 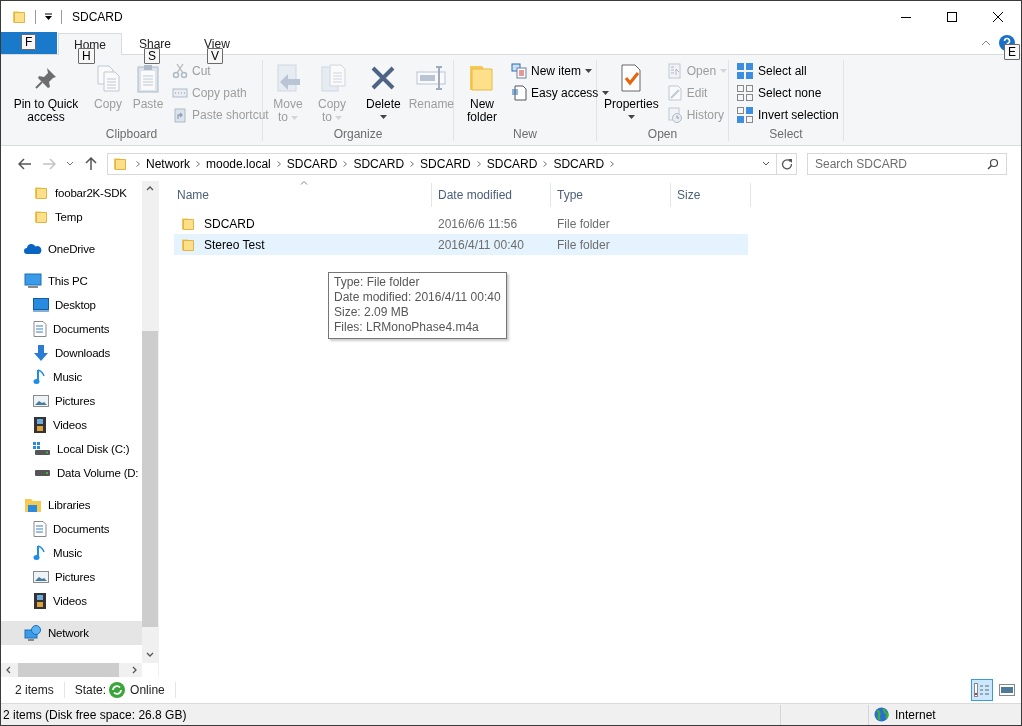 I want to click on tooltip-line: Date modified: 2016/4/11 00:40, so click(x=417, y=297).